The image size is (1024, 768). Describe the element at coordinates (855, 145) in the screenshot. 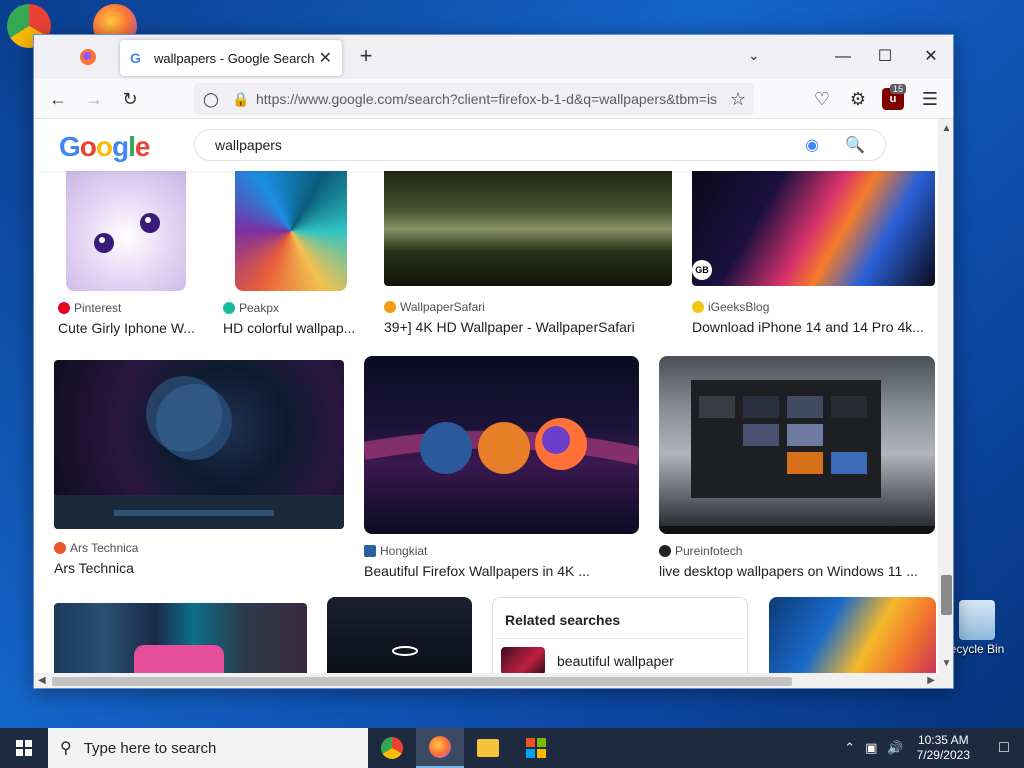

I see `search-icon: 🔍` at that location.